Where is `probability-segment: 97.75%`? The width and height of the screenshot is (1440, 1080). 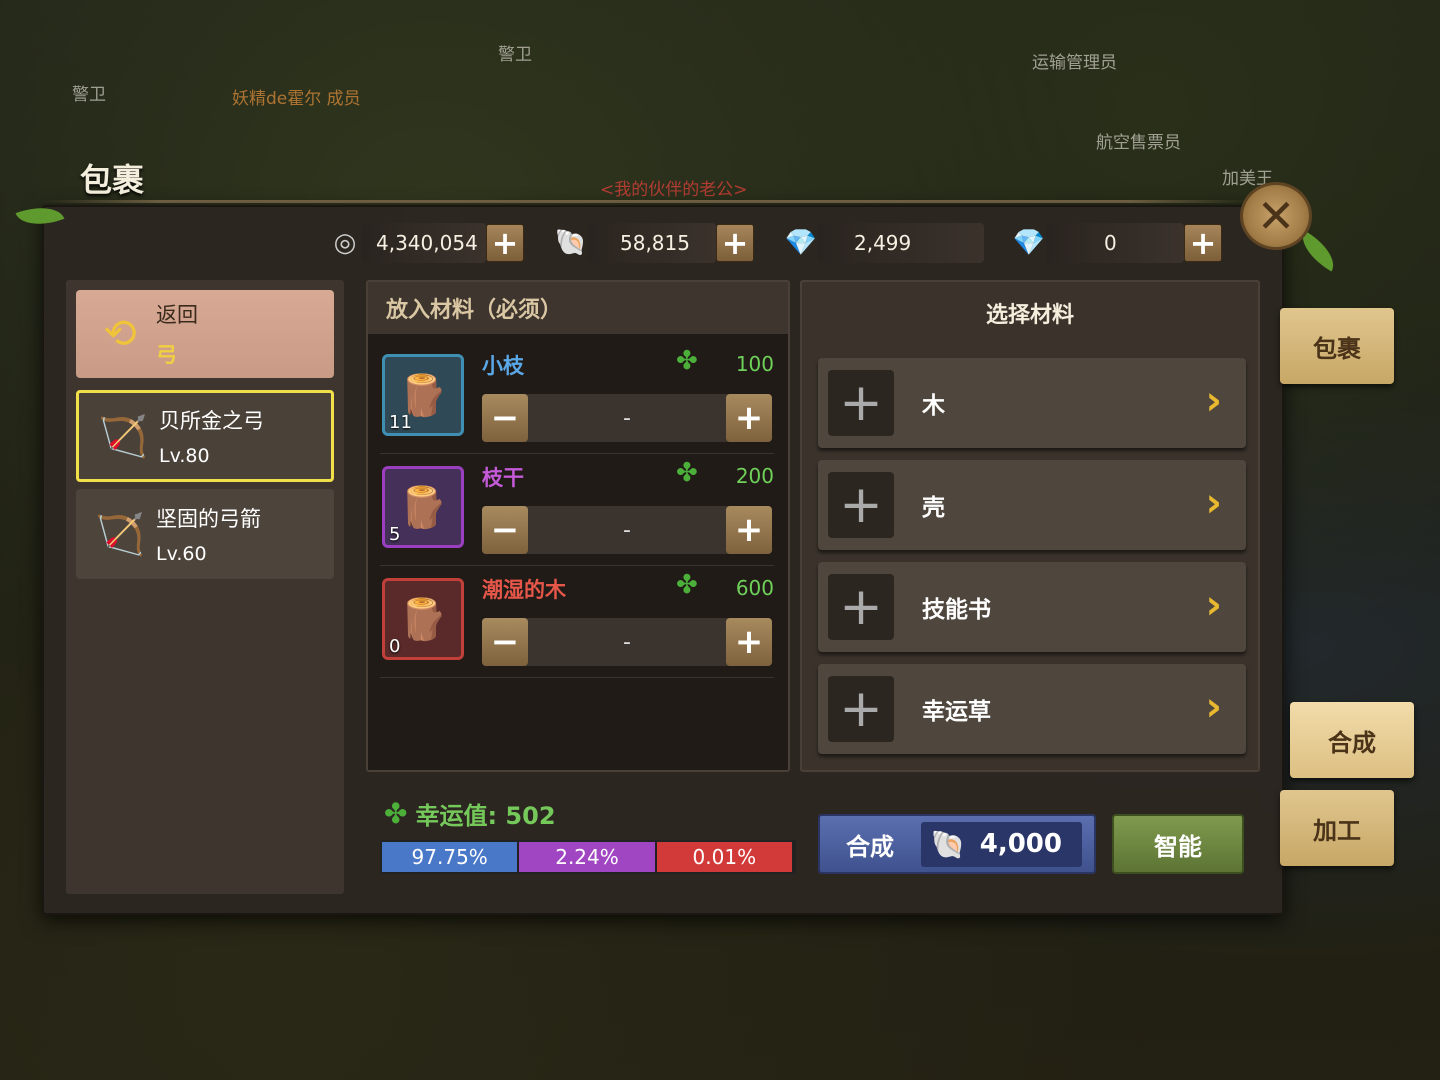 probability-segment: 97.75% is located at coordinates (451, 857).